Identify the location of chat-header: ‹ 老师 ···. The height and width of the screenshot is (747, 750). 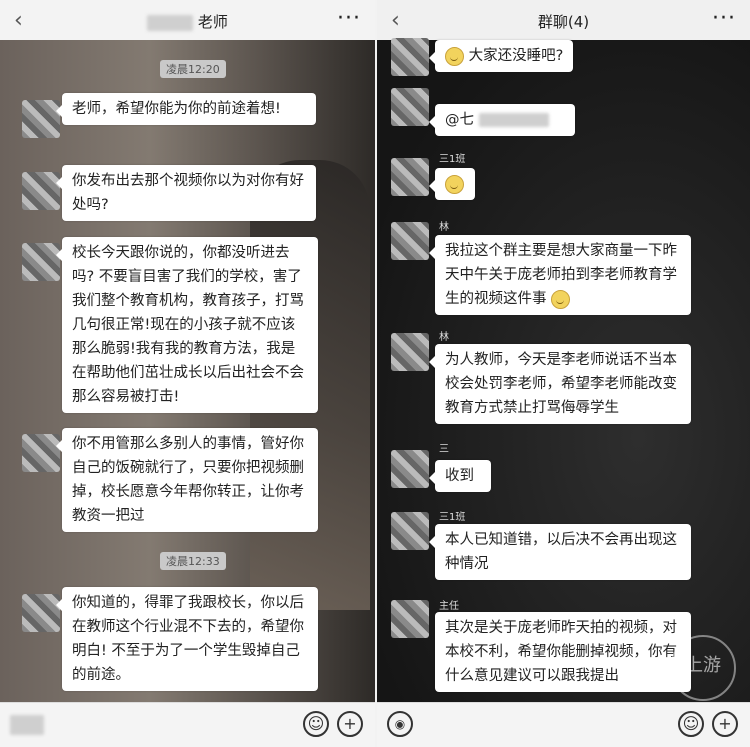
(187, 20).